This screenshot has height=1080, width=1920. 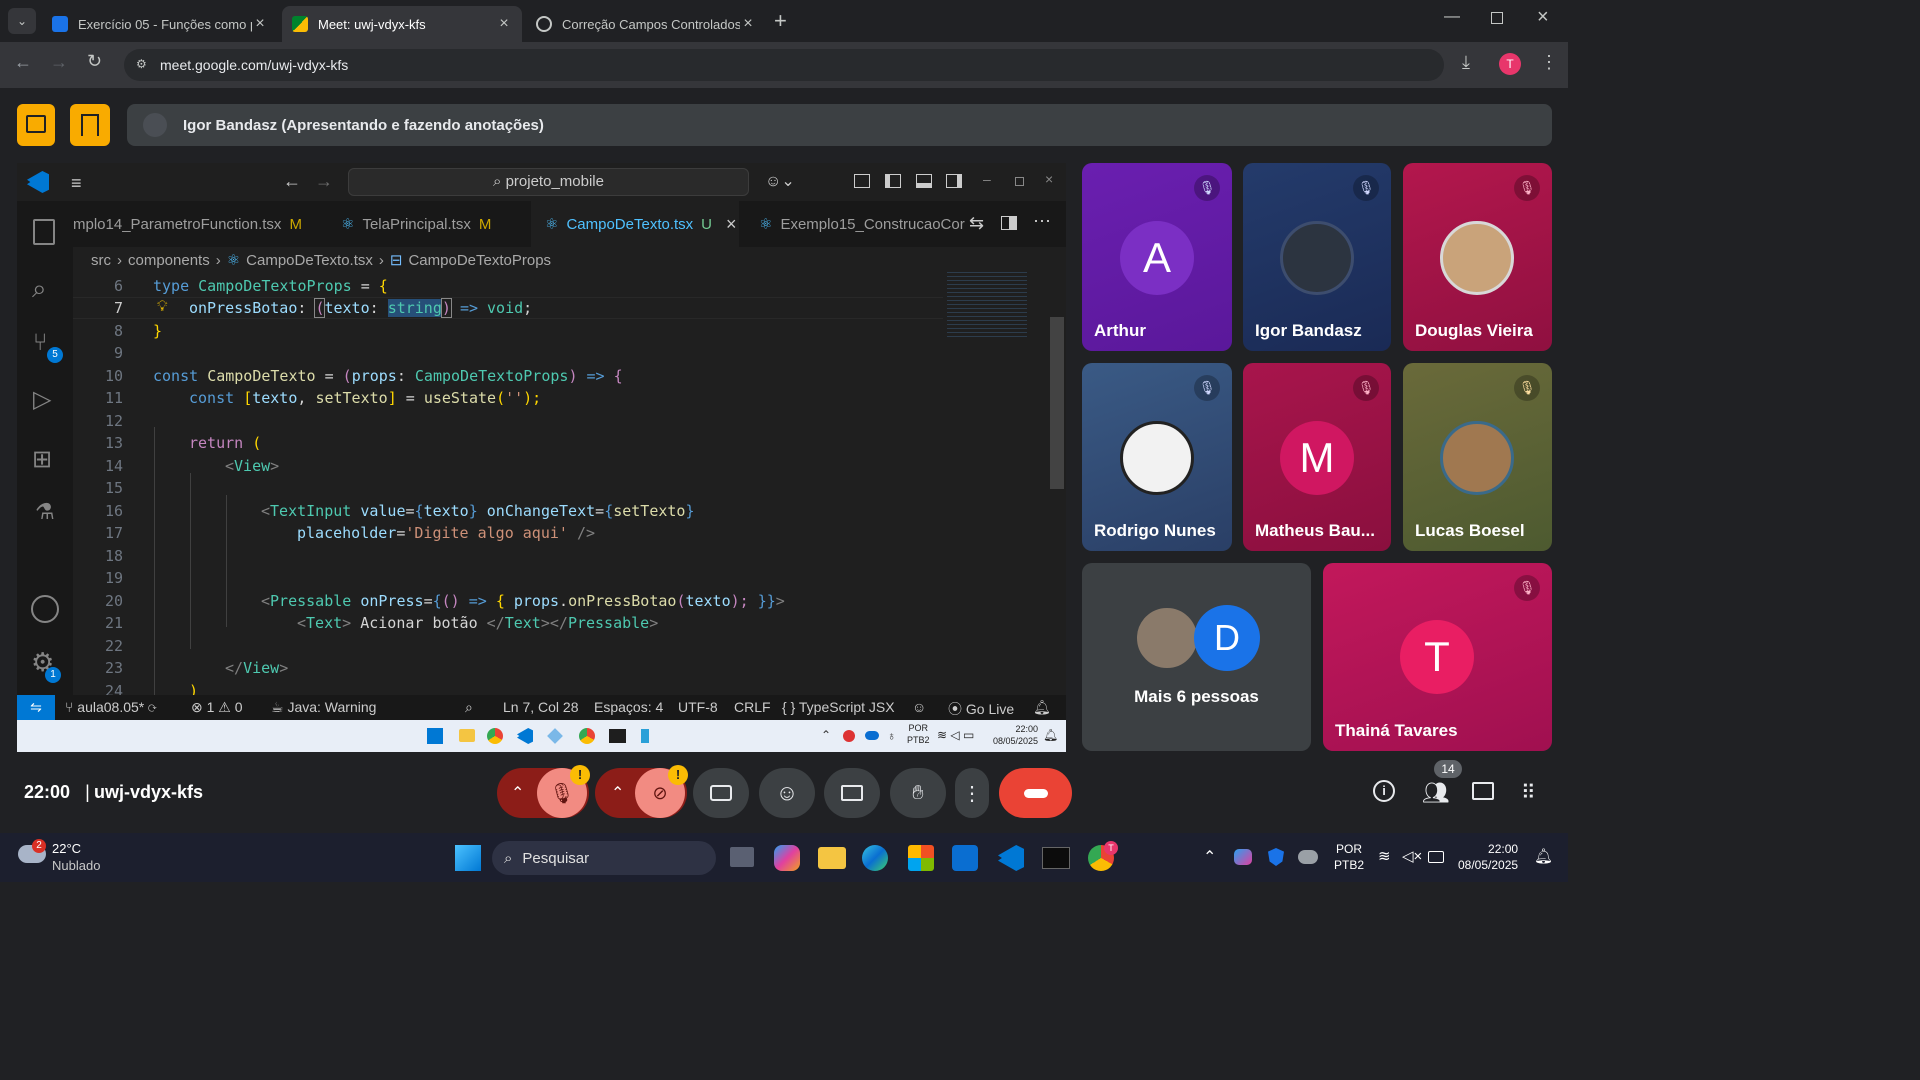 I want to click on reactions-button: ☺, so click(x=787, y=793).